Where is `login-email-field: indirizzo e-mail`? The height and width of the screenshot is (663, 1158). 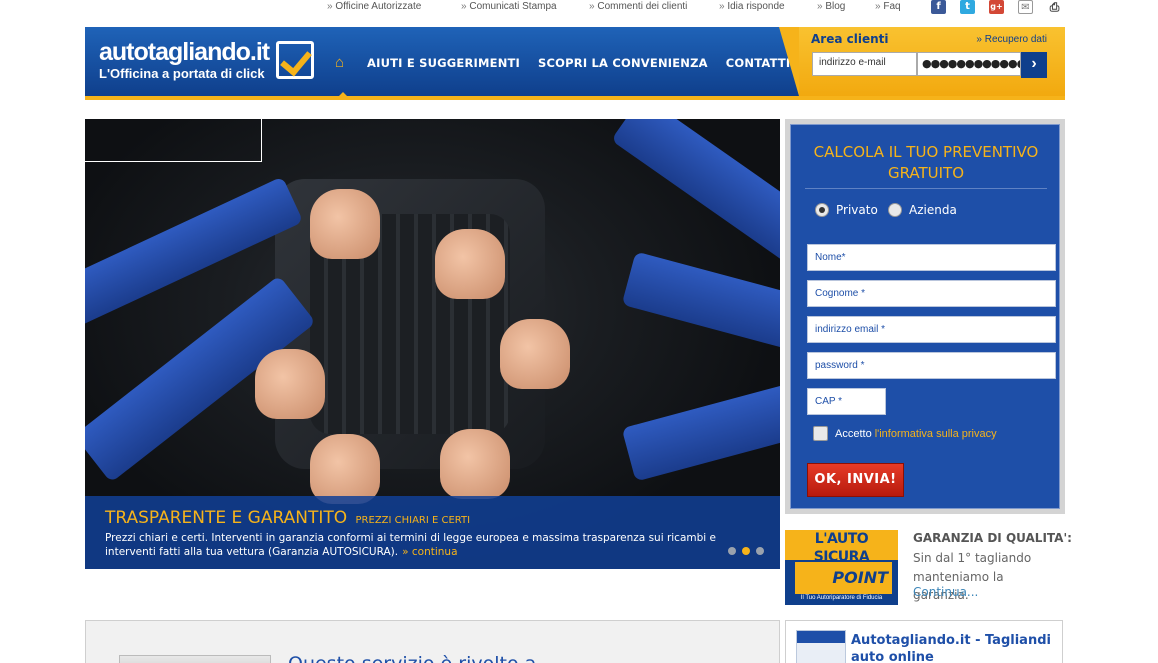 login-email-field: indirizzo e-mail is located at coordinates (864, 64).